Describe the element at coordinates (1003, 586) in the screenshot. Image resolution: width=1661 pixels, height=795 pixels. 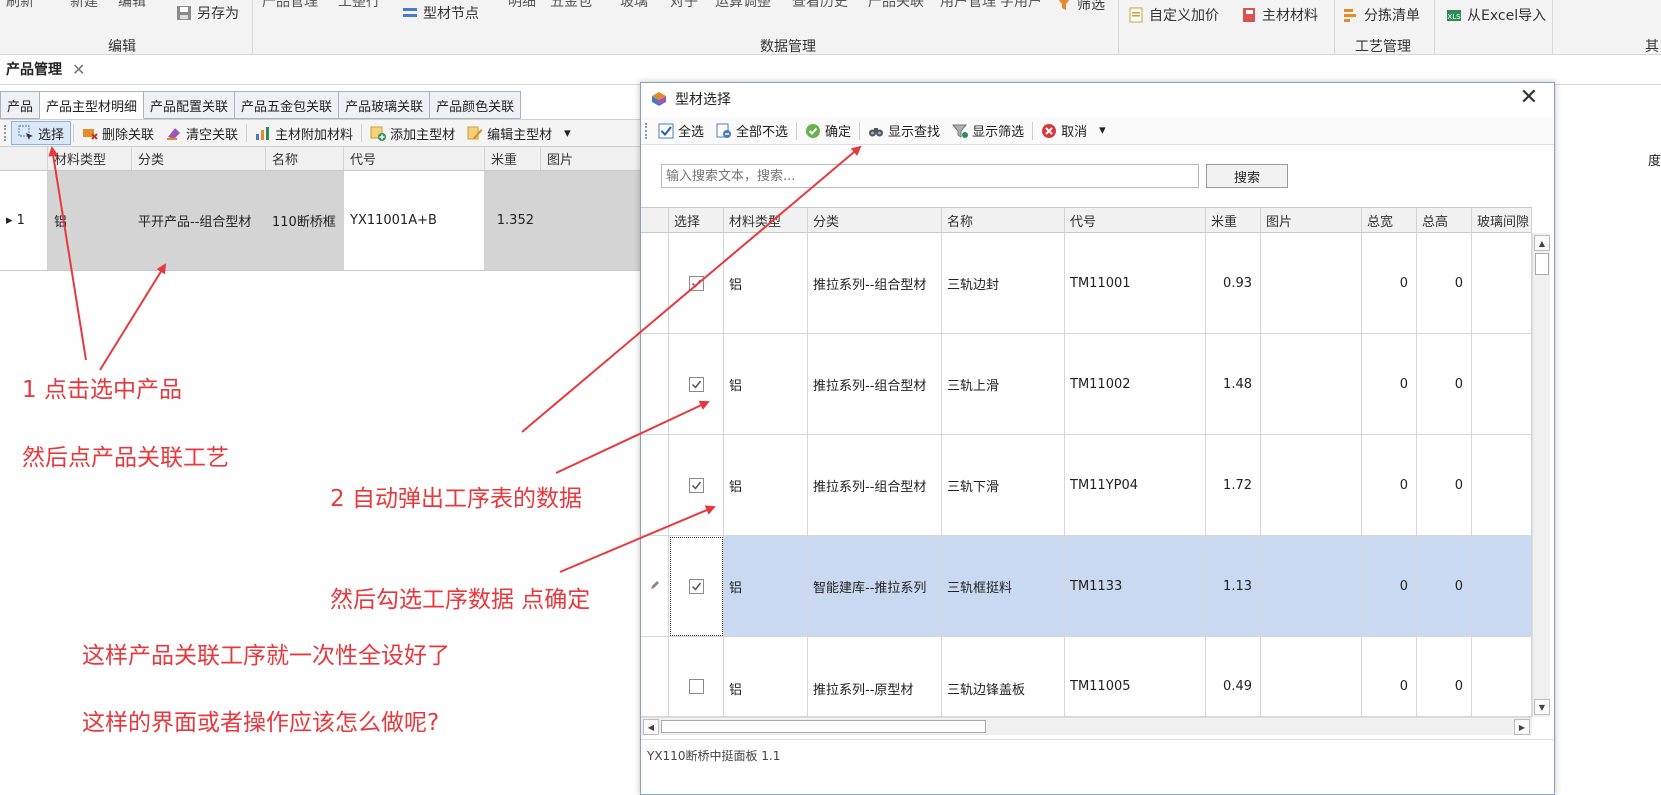
I see `cell-name: 三轨框挺料` at that location.